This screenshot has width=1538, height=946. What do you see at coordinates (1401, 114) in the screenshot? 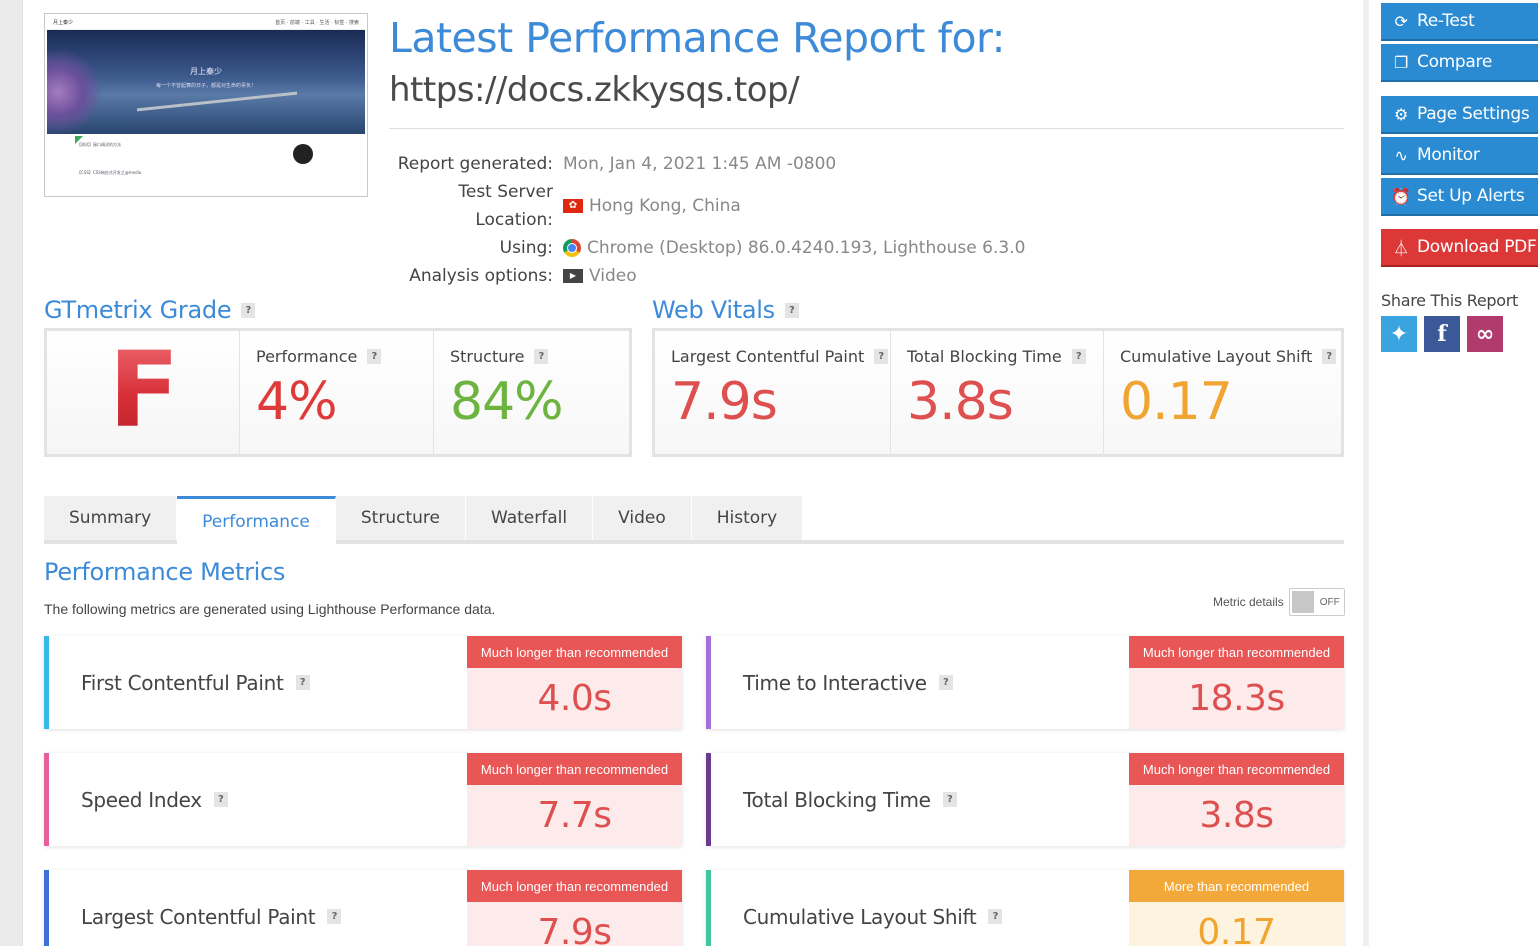
I see `gear-icon: ⚙` at bounding box center [1401, 114].